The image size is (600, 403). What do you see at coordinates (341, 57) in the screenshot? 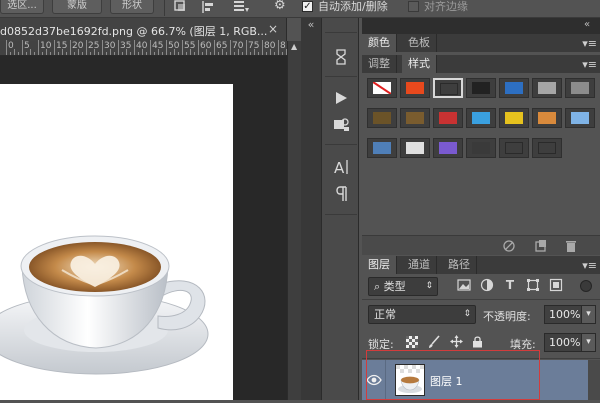
I see `history-icon` at bounding box center [341, 57].